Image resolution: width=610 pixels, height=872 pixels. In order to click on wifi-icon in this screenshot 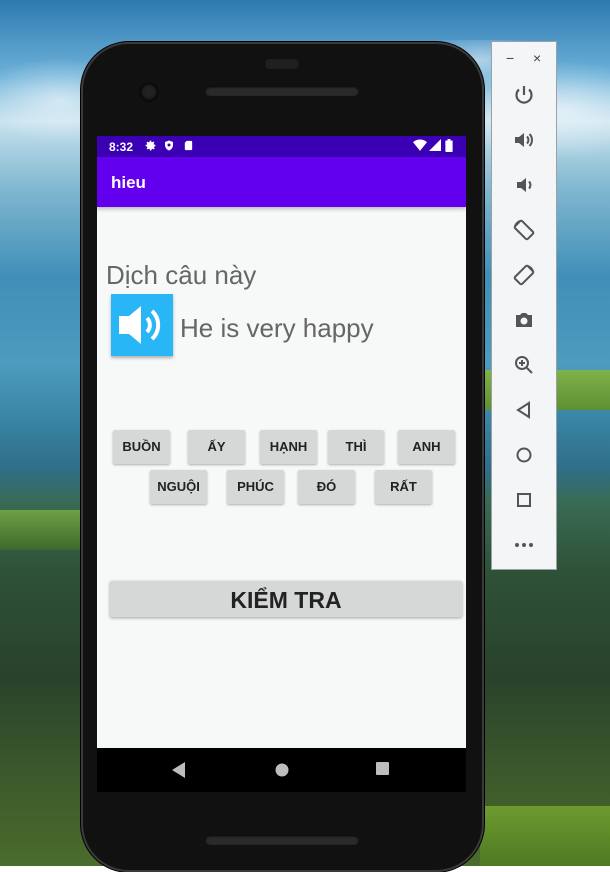, I will do `click(420, 146)`.